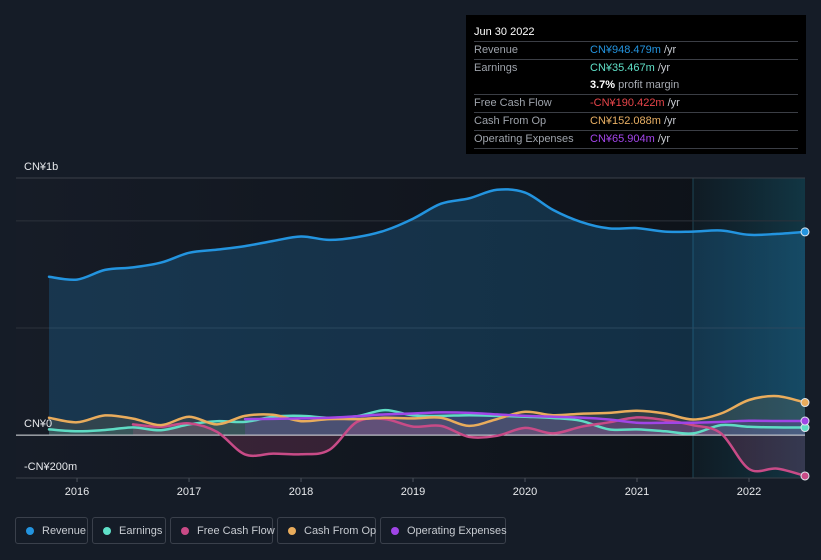 Image resolution: width=821 pixels, height=560 pixels. What do you see at coordinates (625, 50) in the screenshot?
I see `tooltip-value: CN¥948.479m` at bounding box center [625, 50].